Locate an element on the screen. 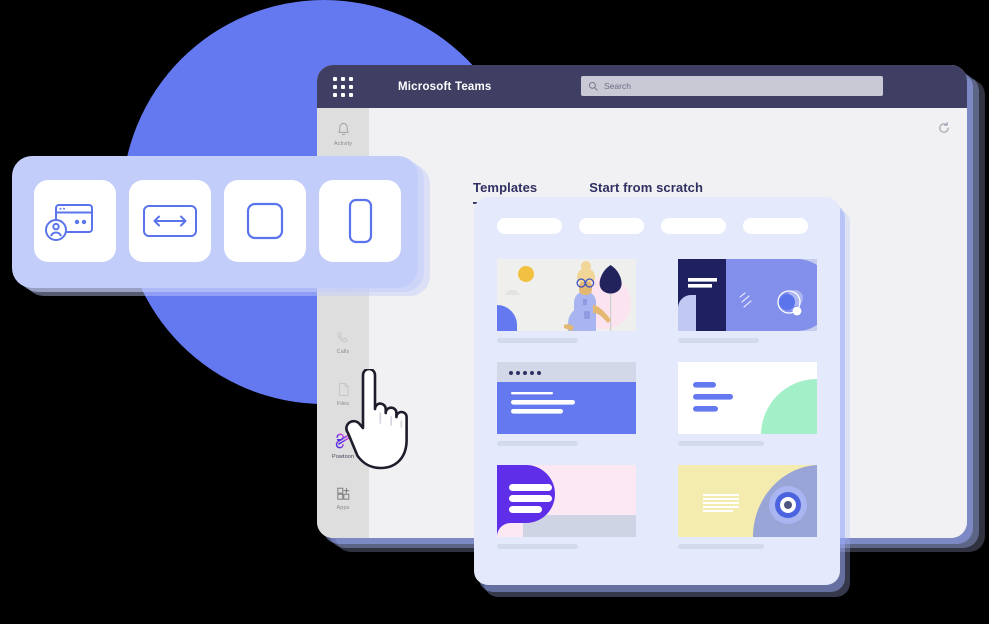  blue-panel-text-lines-icon is located at coordinates (566, 398).